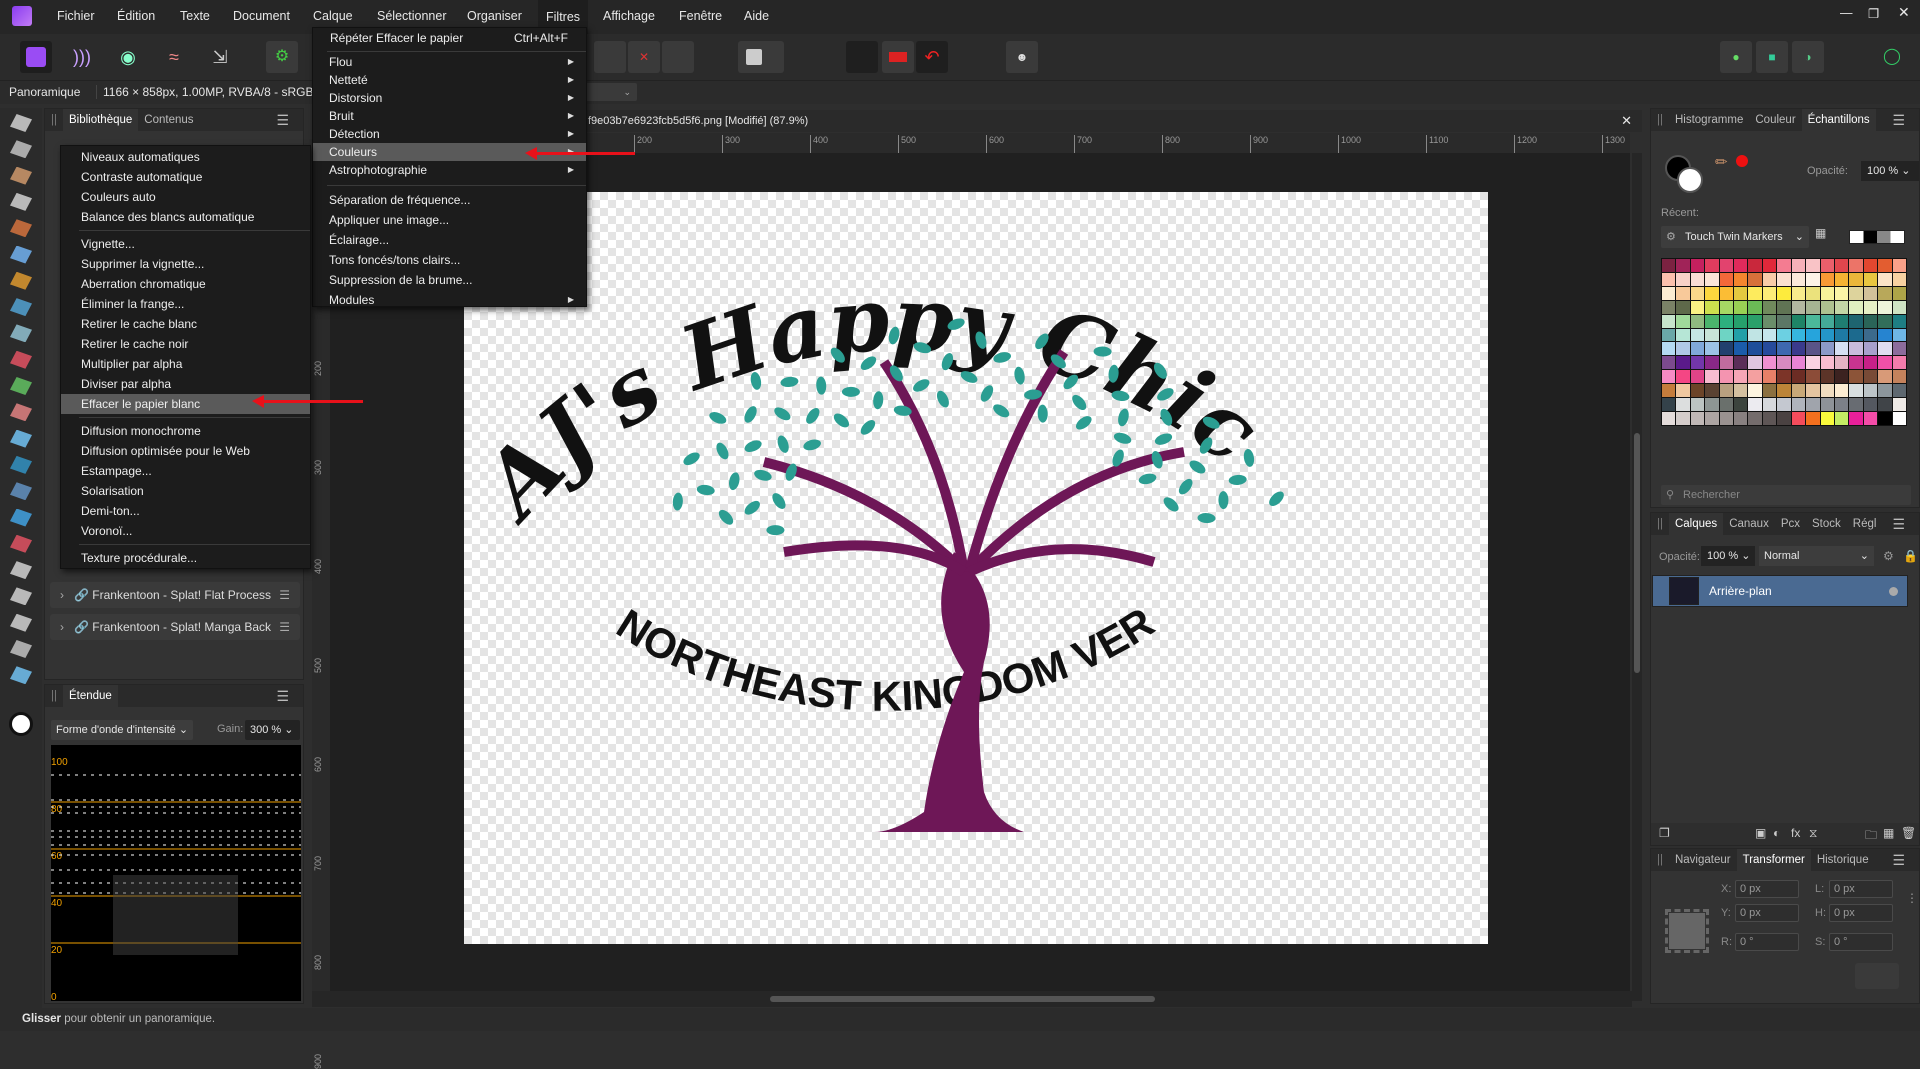 The image size is (1920, 1069). I want to click on tab-regl: Régl, so click(1865, 524).